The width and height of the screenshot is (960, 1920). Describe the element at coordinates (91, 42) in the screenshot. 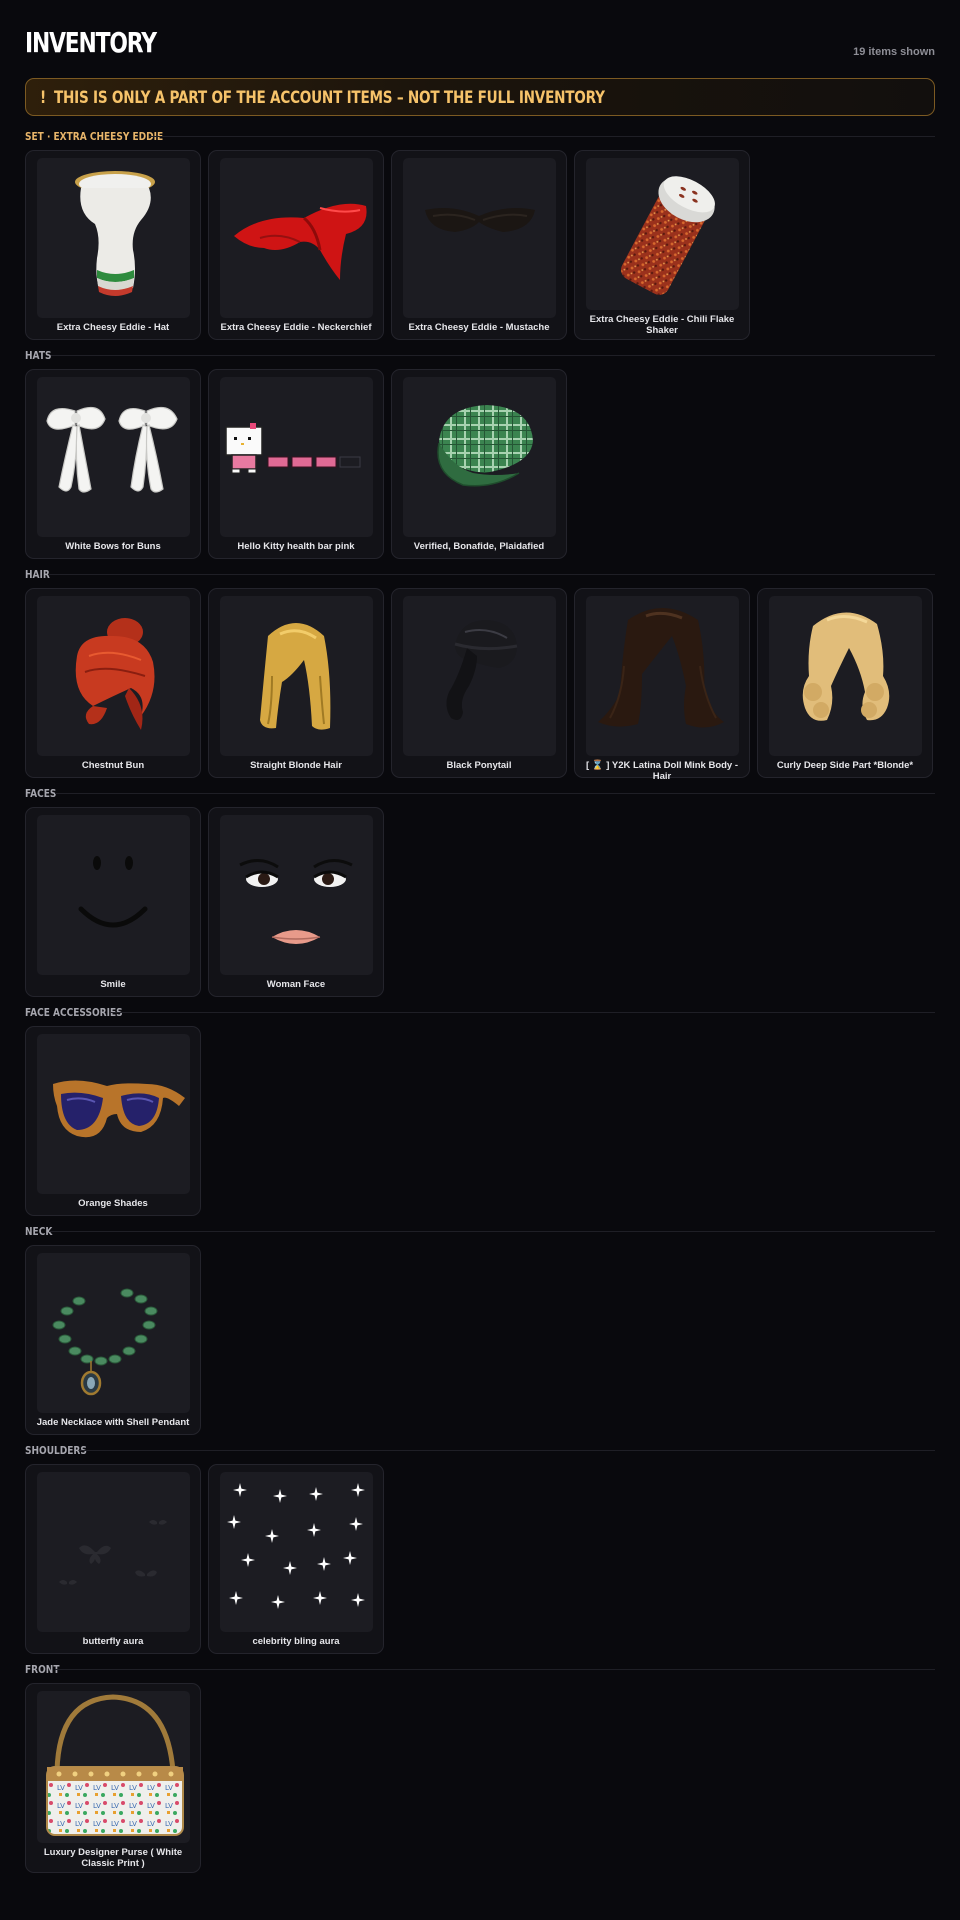

I see `page-title: INVENTORY` at that location.